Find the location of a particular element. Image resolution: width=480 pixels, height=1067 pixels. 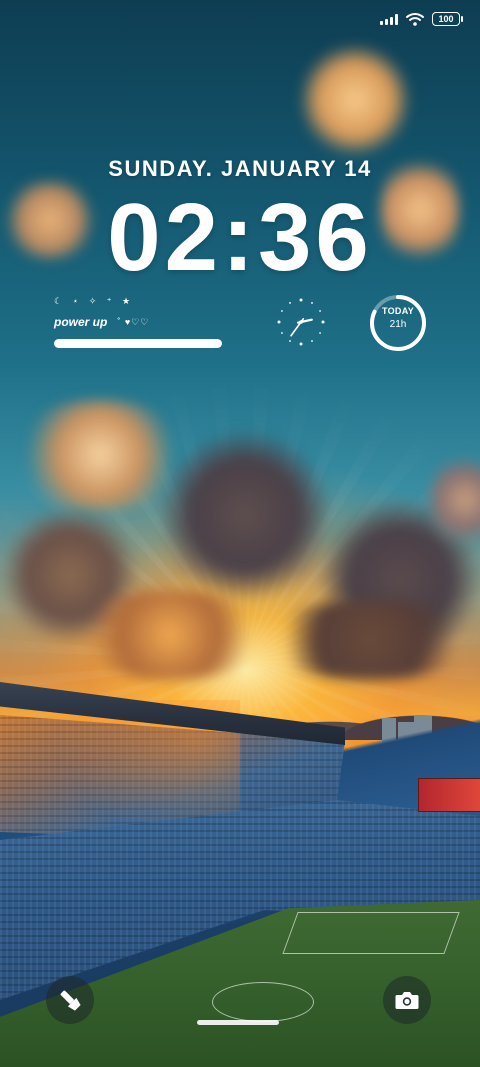

flashlight-icon is located at coordinates (70, 1000).